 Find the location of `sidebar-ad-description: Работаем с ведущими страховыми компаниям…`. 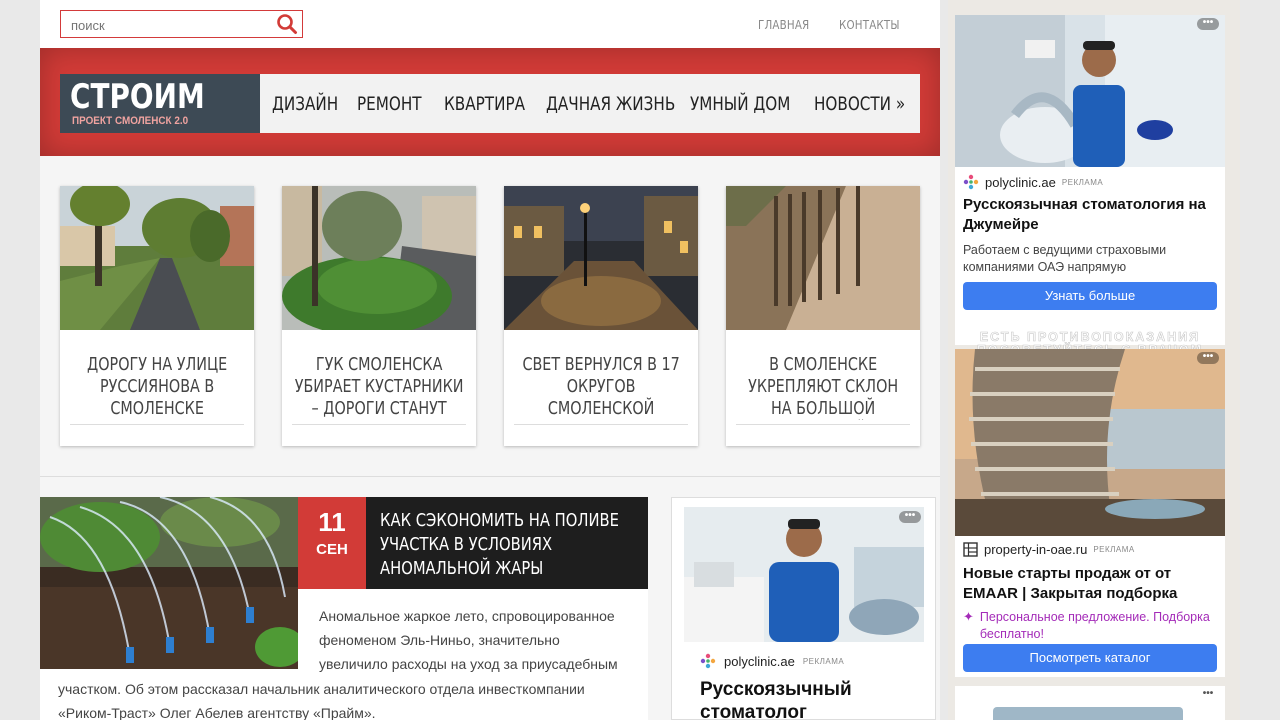

sidebar-ad-description: Работаем с ведущими страховыми компаниям… is located at coordinates (1065, 258).